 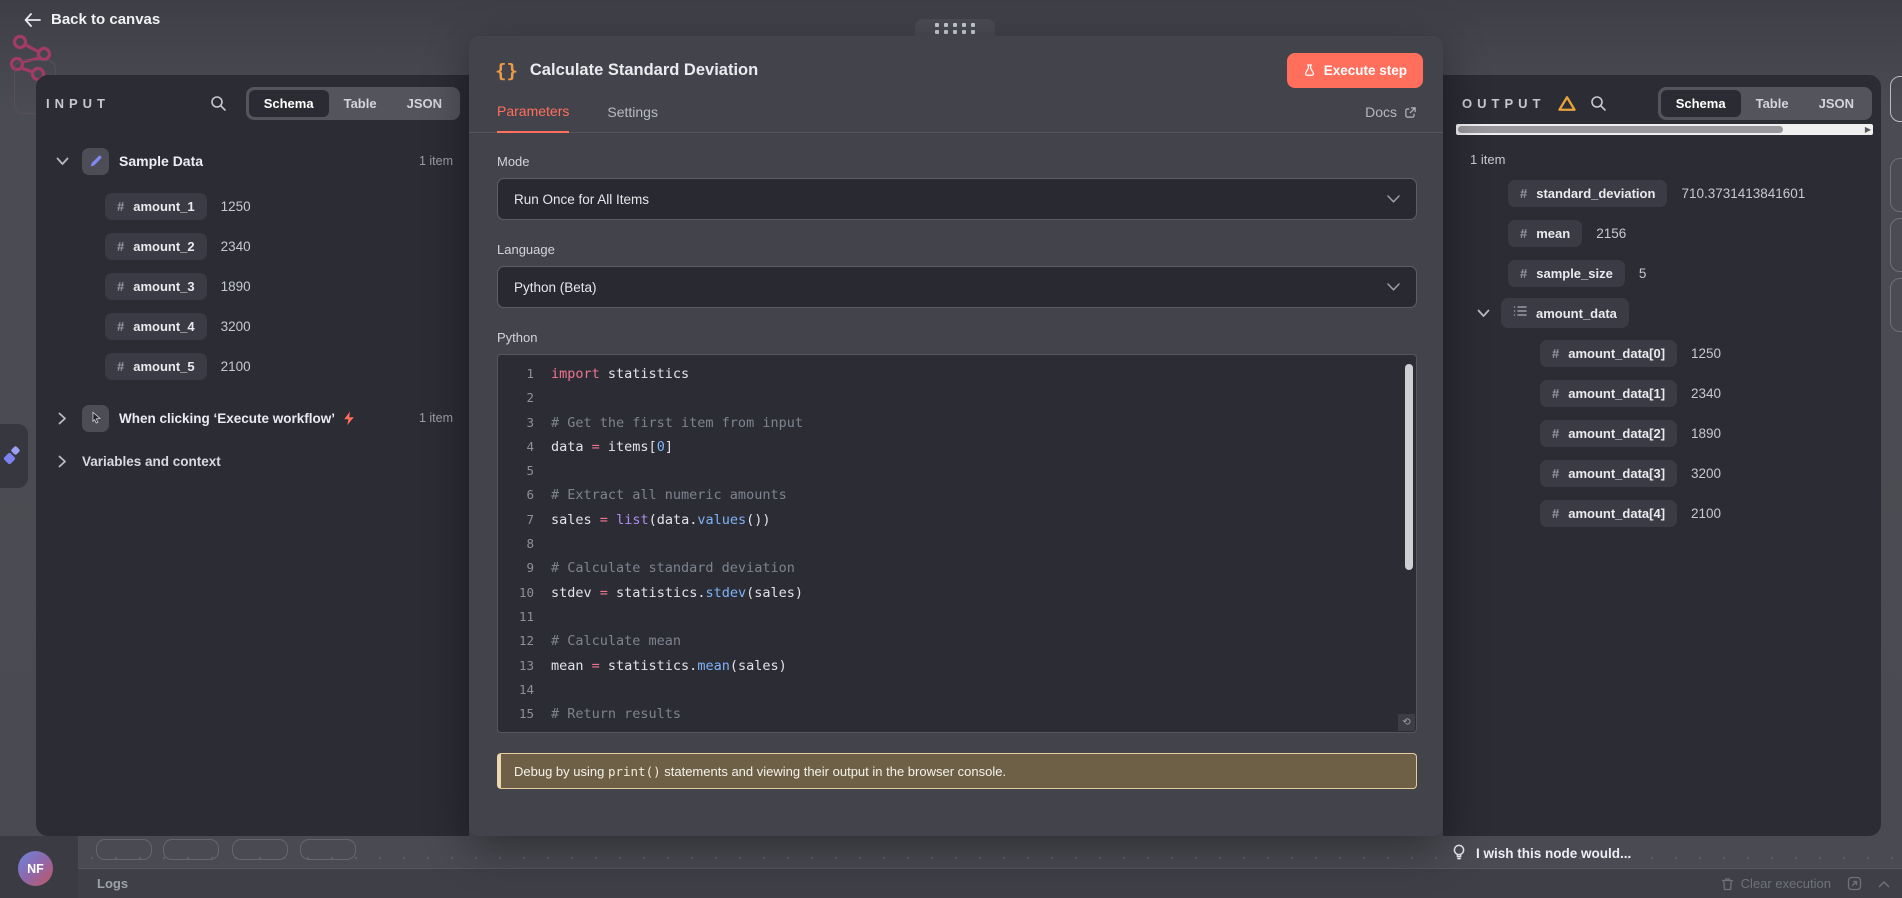 What do you see at coordinates (634, 771) in the screenshot?
I see `hint-part: print()` at bounding box center [634, 771].